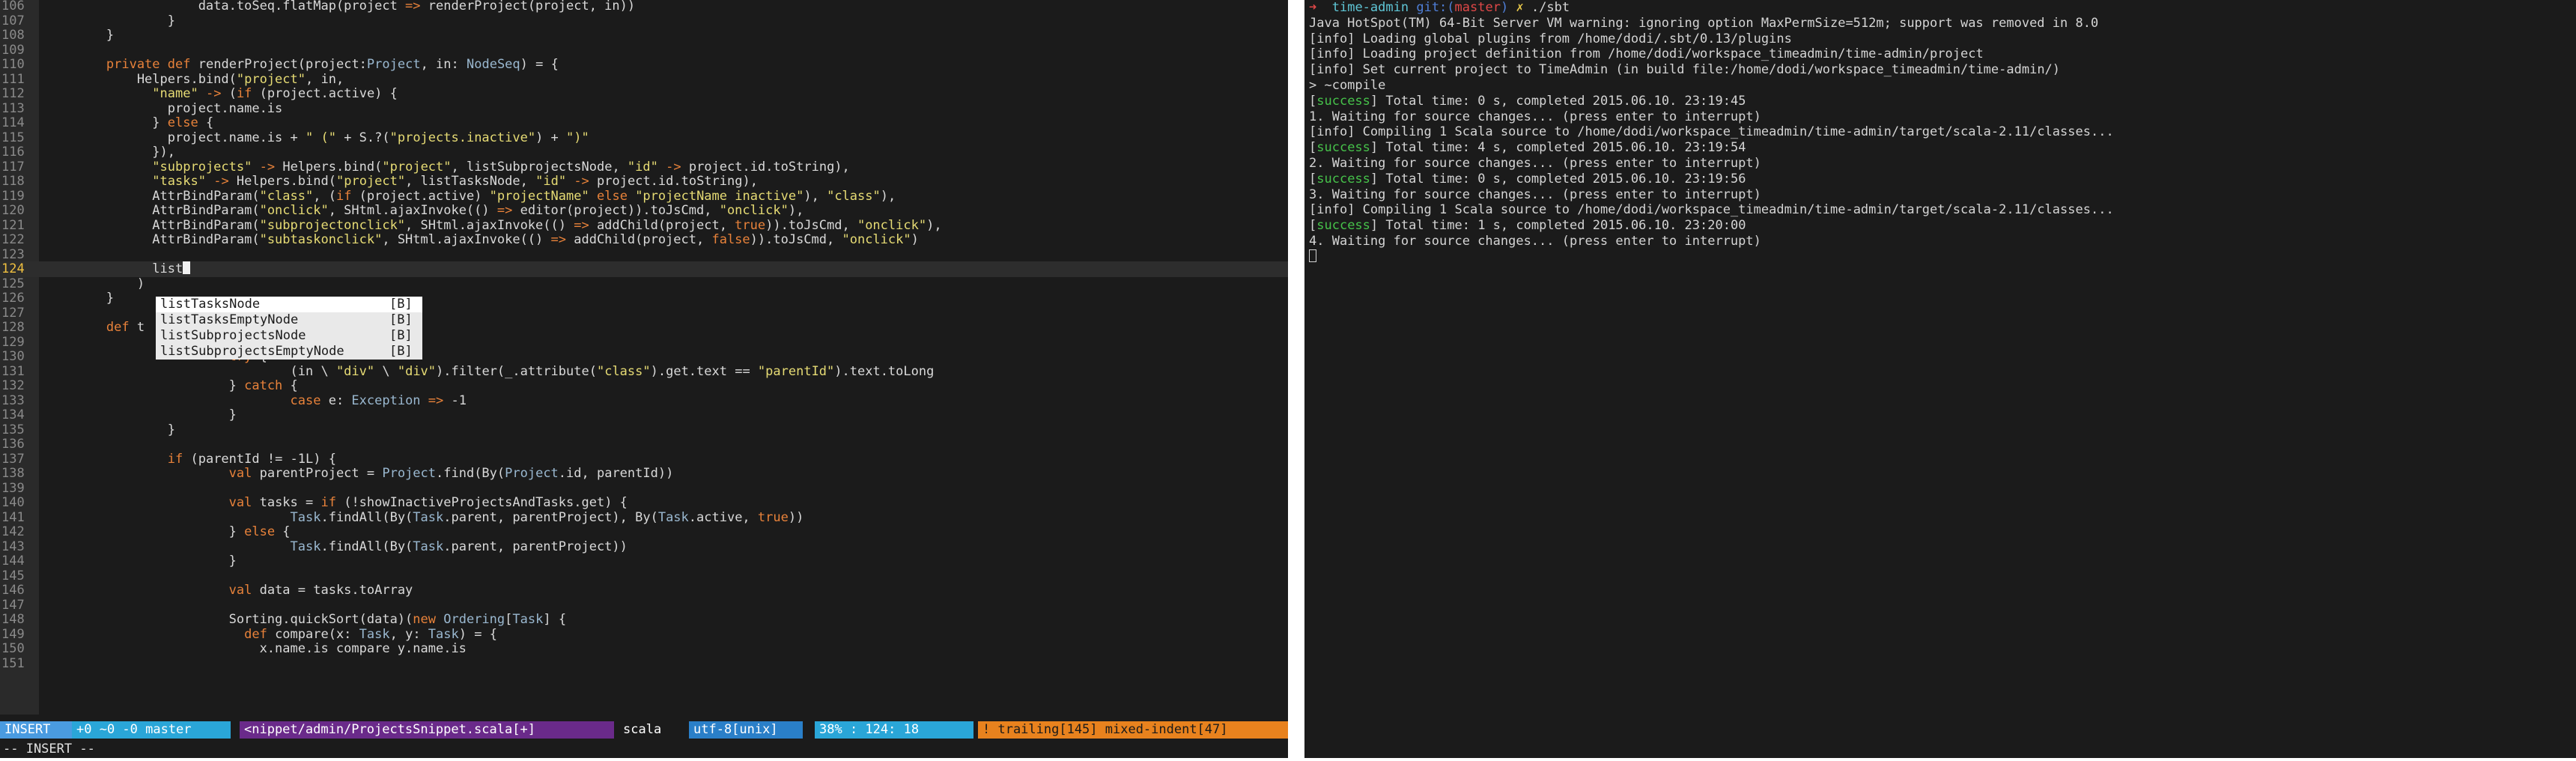  Describe the element at coordinates (95, 328) in the screenshot. I see `code-text: def t` at that location.